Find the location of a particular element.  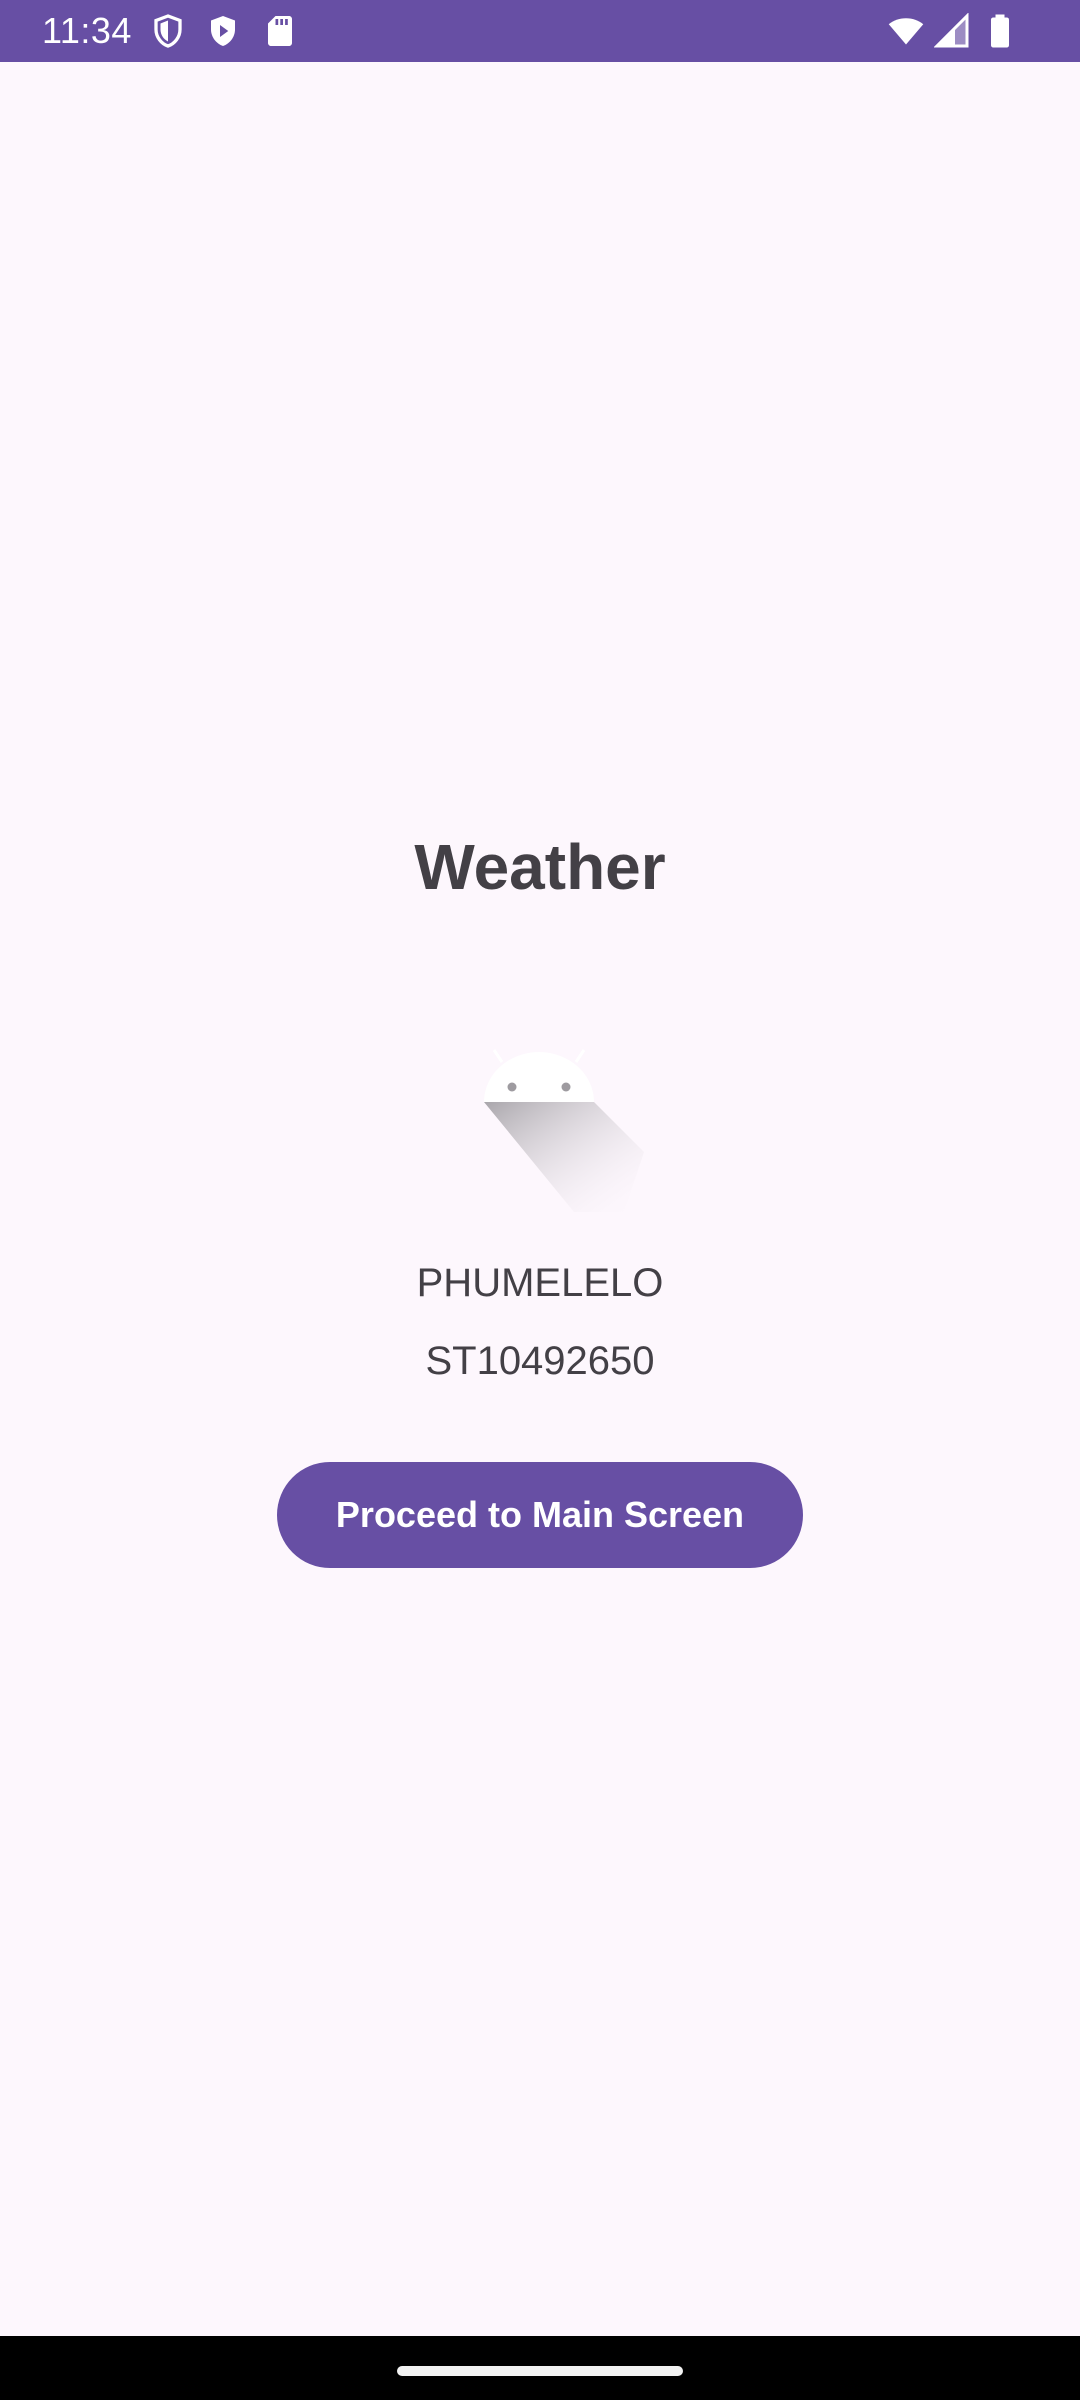

status-time: 11:34 is located at coordinates (87, 30).